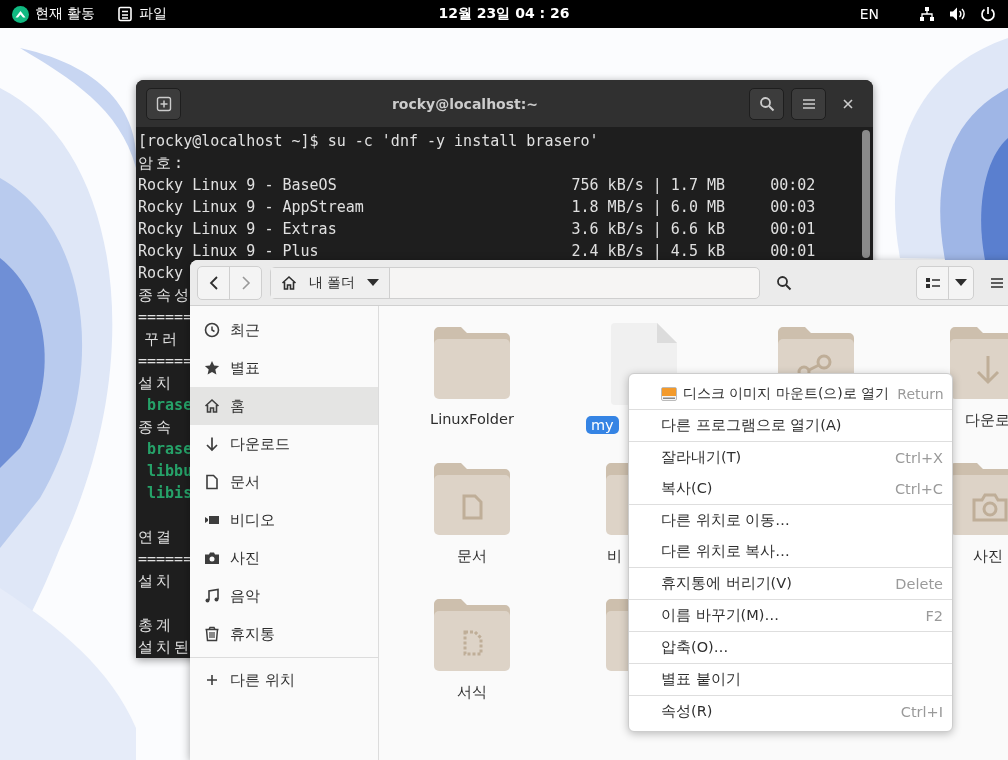 The width and height of the screenshot is (1008, 760). I want to click on close-icon, so click(848, 103).